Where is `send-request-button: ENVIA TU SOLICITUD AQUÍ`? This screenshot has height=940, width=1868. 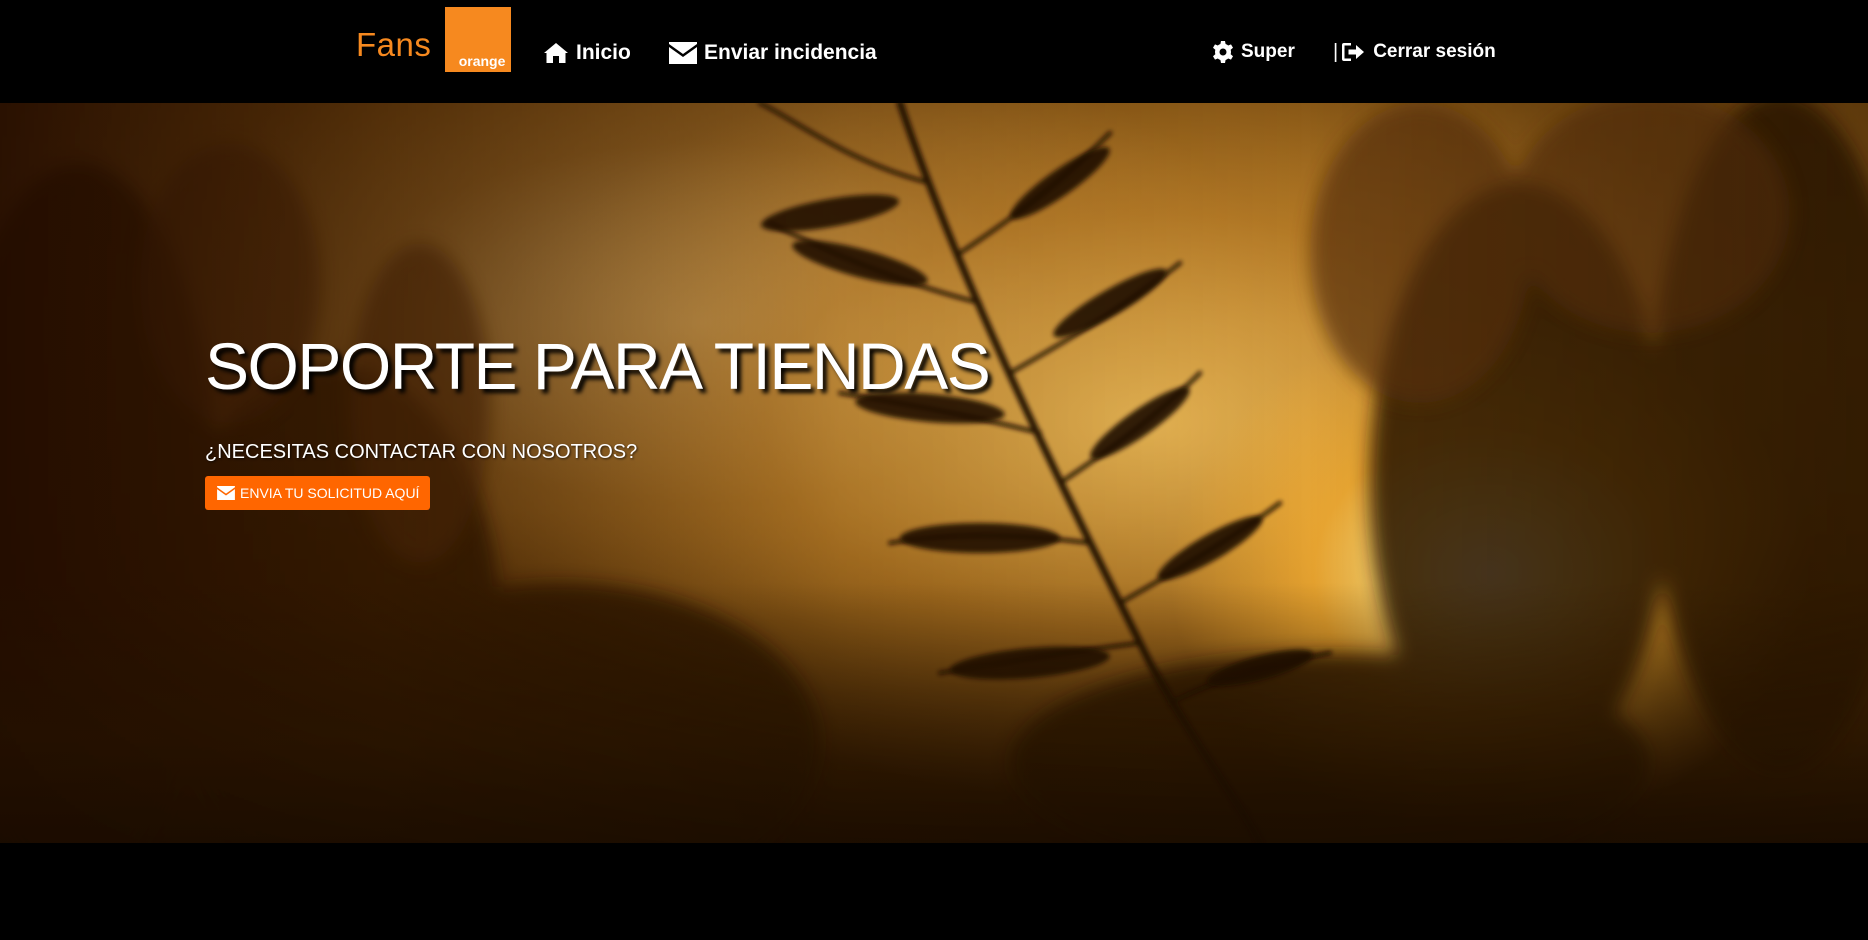
send-request-button: ENVIA TU SOLICITUD AQUÍ is located at coordinates (317, 493).